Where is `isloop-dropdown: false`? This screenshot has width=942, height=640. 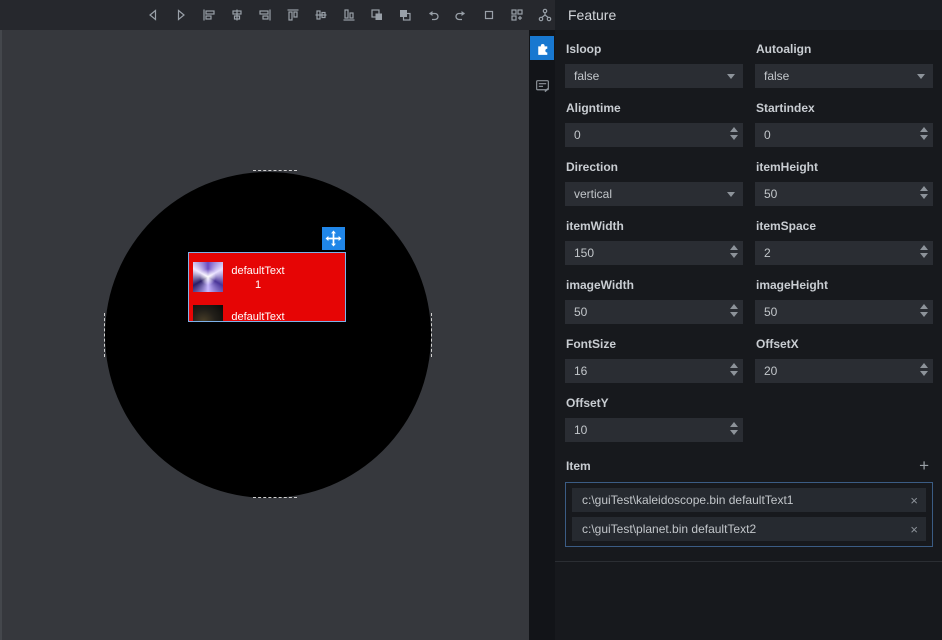
isloop-dropdown: false is located at coordinates (654, 76).